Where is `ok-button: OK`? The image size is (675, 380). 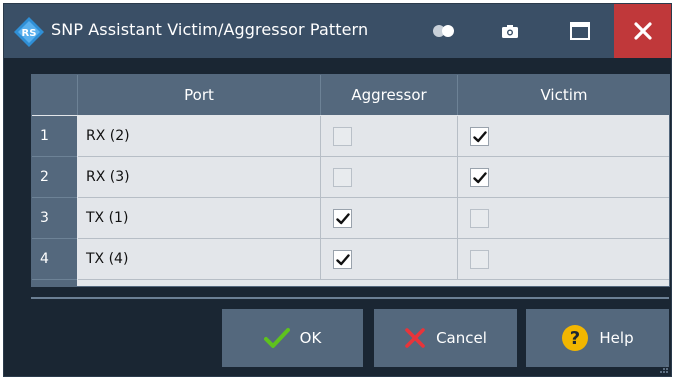 ok-button: OK is located at coordinates (292, 338).